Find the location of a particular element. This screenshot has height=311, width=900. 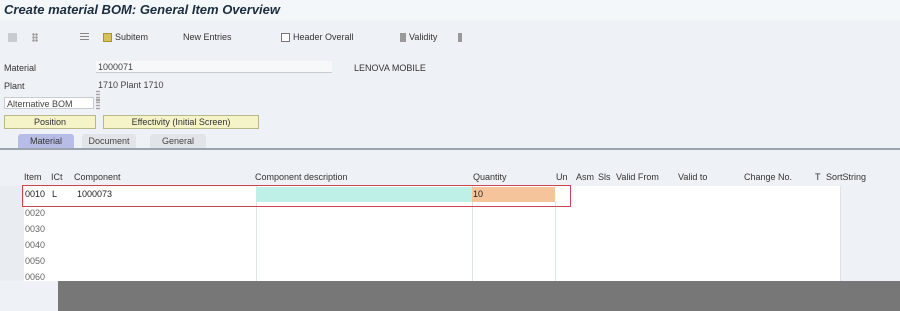

table-row: 0040 is located at coordinates (432, 245).